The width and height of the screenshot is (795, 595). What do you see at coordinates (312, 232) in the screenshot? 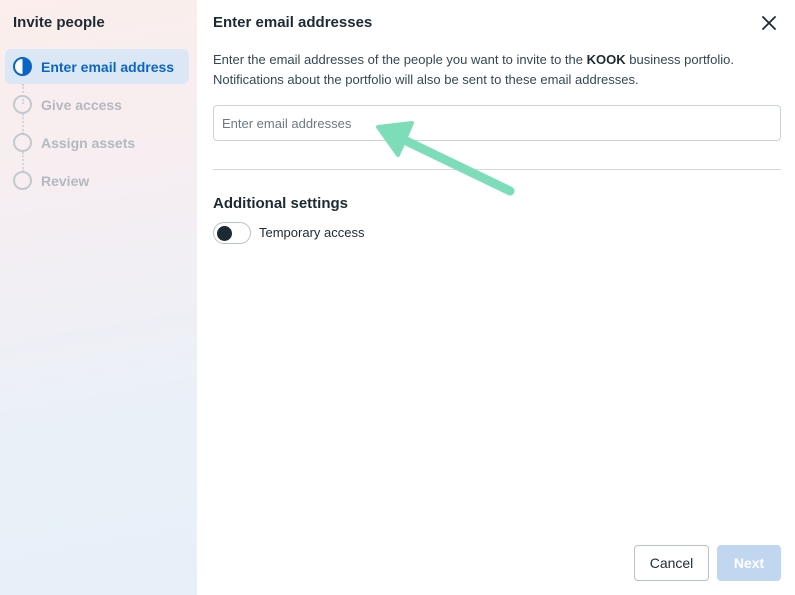
I see `temporary-access-label: Temporary access` at bounding box center [312, 232].